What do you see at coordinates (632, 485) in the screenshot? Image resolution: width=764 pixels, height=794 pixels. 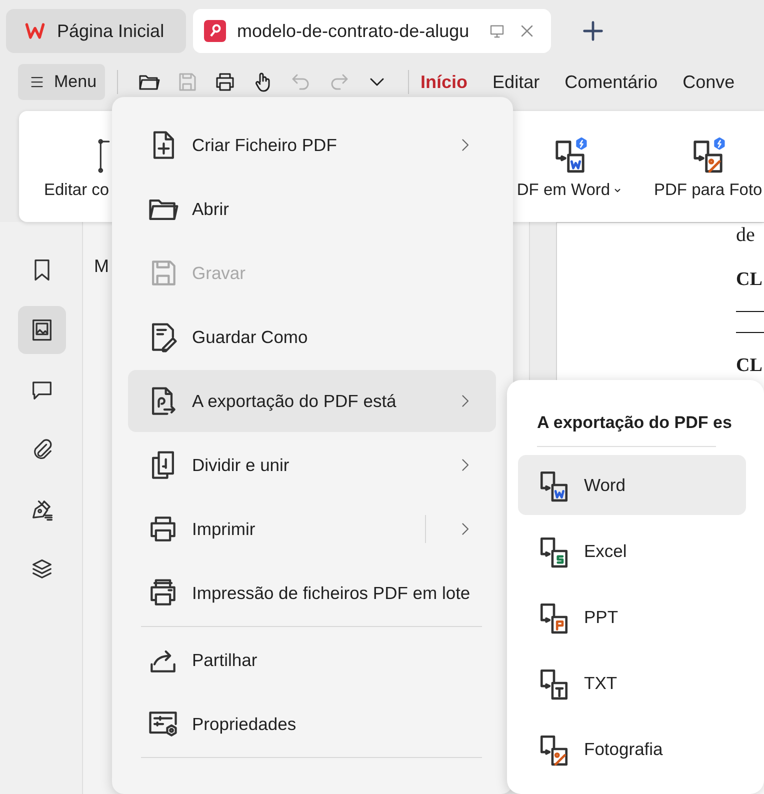 I see `submenu-item: Word` at bounding box center [632, 485].